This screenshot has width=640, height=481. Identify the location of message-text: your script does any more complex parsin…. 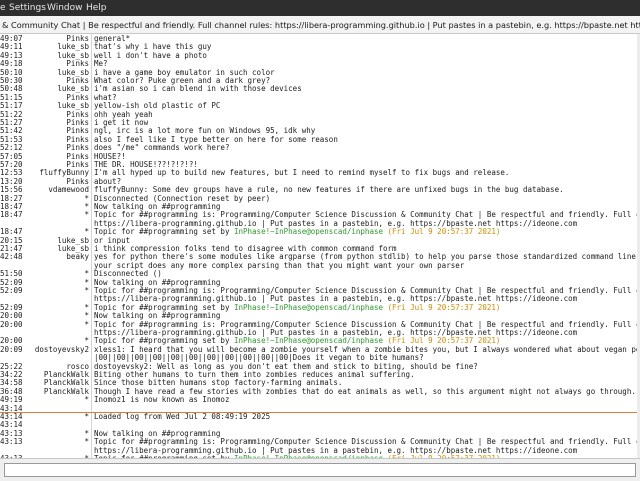
(279, 265).